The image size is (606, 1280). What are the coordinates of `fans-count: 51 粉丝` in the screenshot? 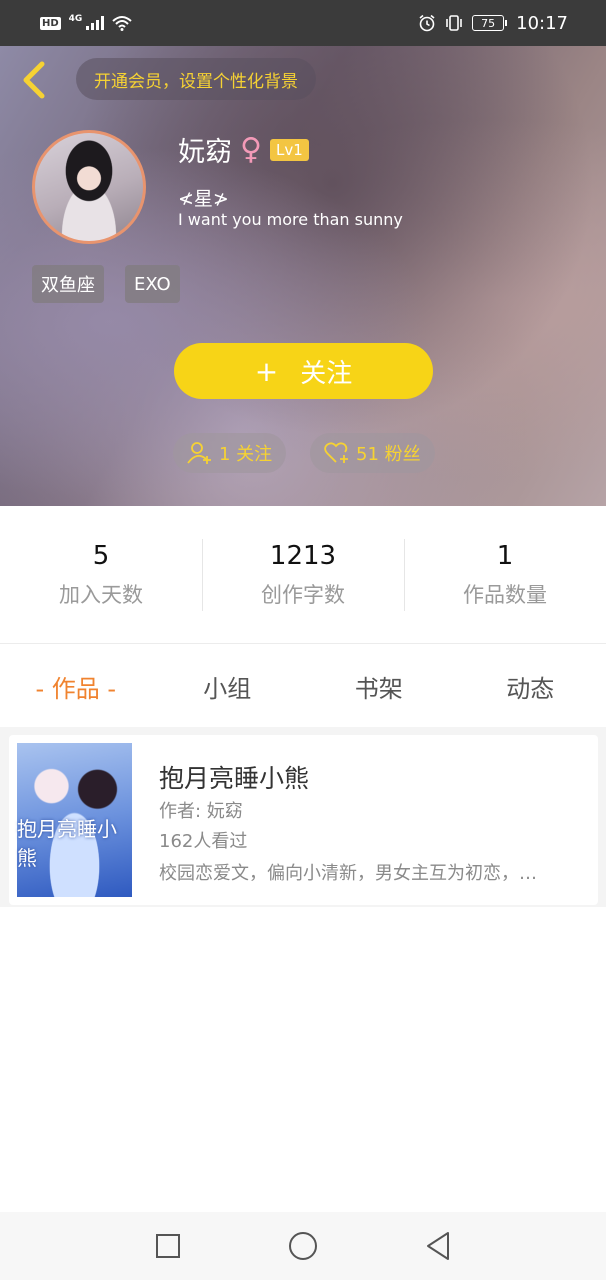 It's located at (388, 454).